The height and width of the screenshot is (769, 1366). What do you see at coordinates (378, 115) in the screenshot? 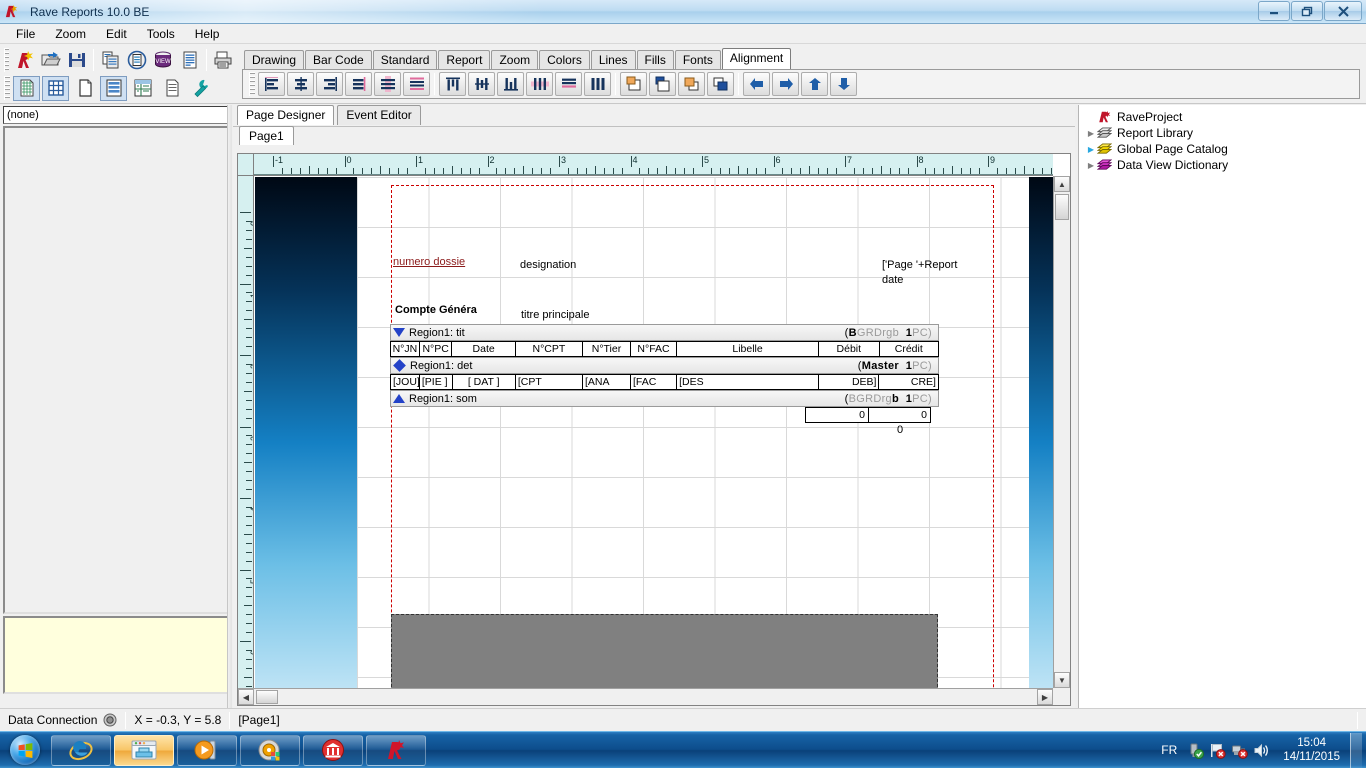
I see `tab-event-editor: Event Editor` at bounding box center [378, 115].